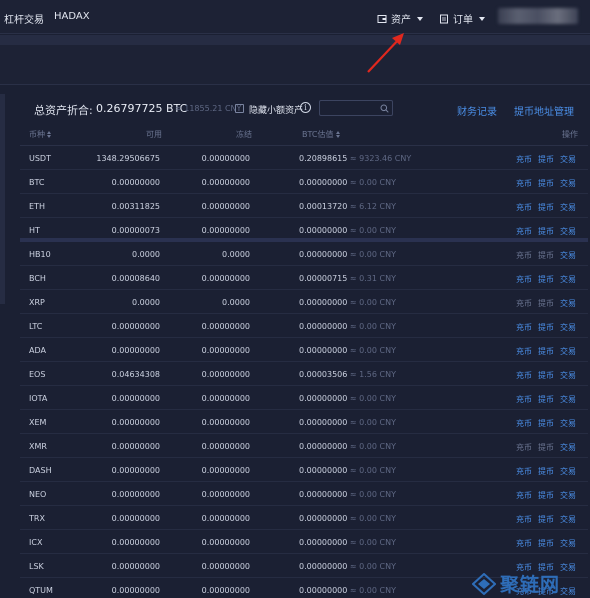 The width and height of the screenshot is (590, 598). I want to click on coin-name: ICX, so click(36, 542).